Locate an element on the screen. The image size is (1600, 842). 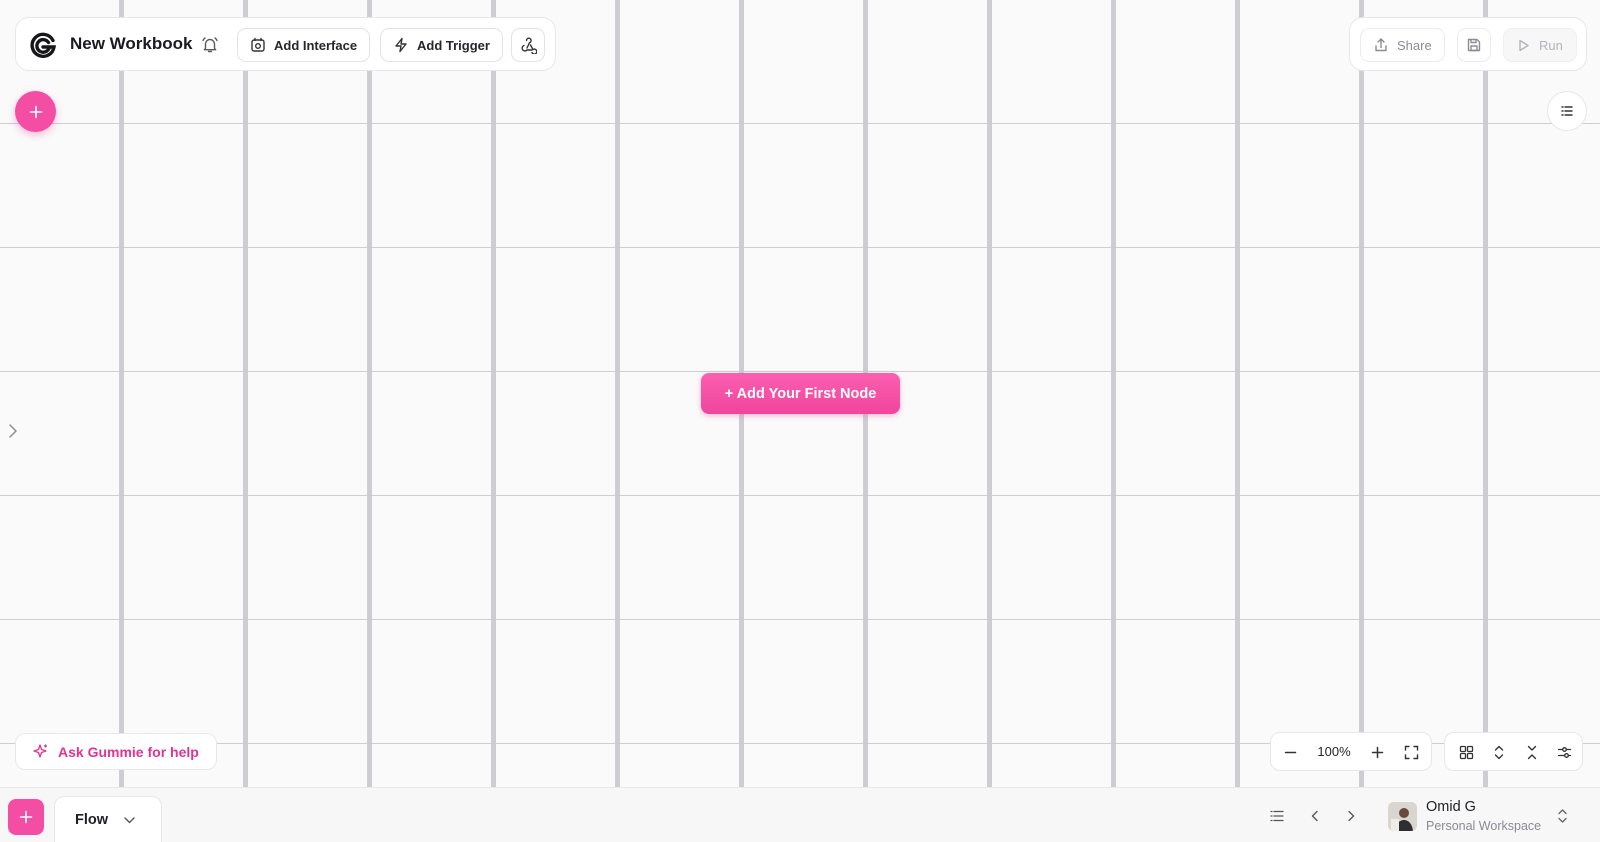
page-title: New Workbook is located at coordinates (131, 44).